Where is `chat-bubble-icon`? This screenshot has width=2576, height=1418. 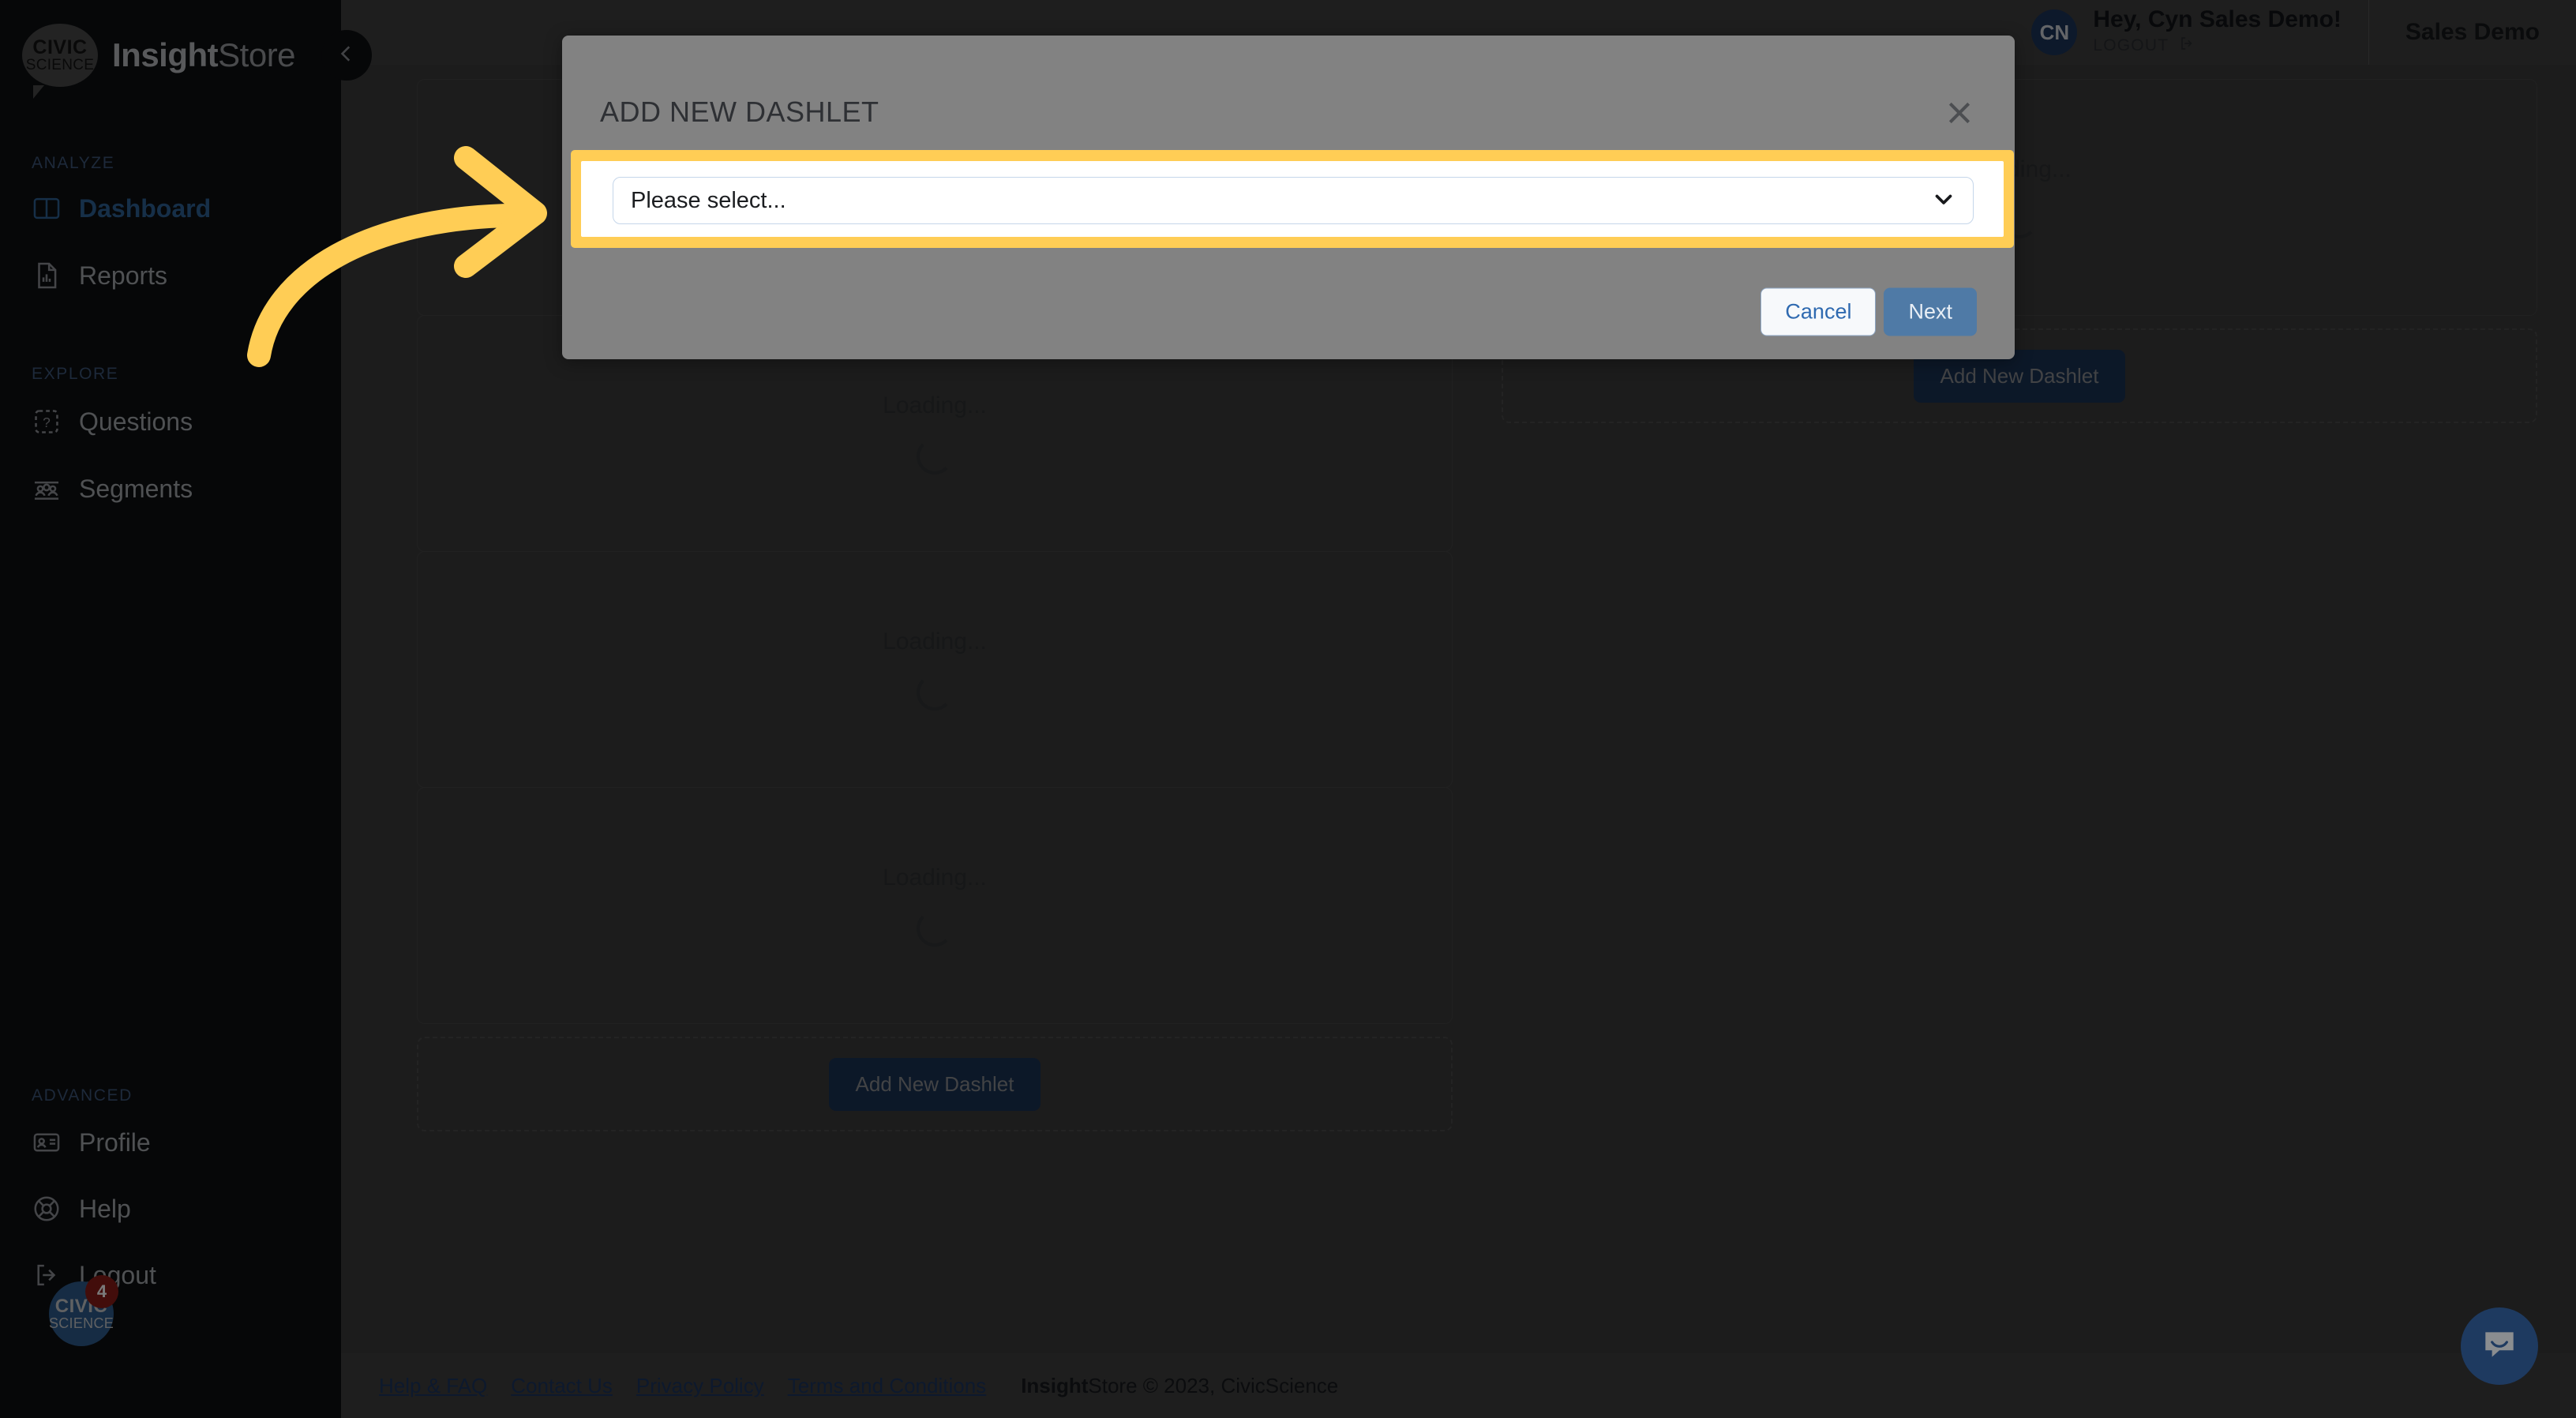
chat-bubble-icon is located at coordinates (2499, 1346).